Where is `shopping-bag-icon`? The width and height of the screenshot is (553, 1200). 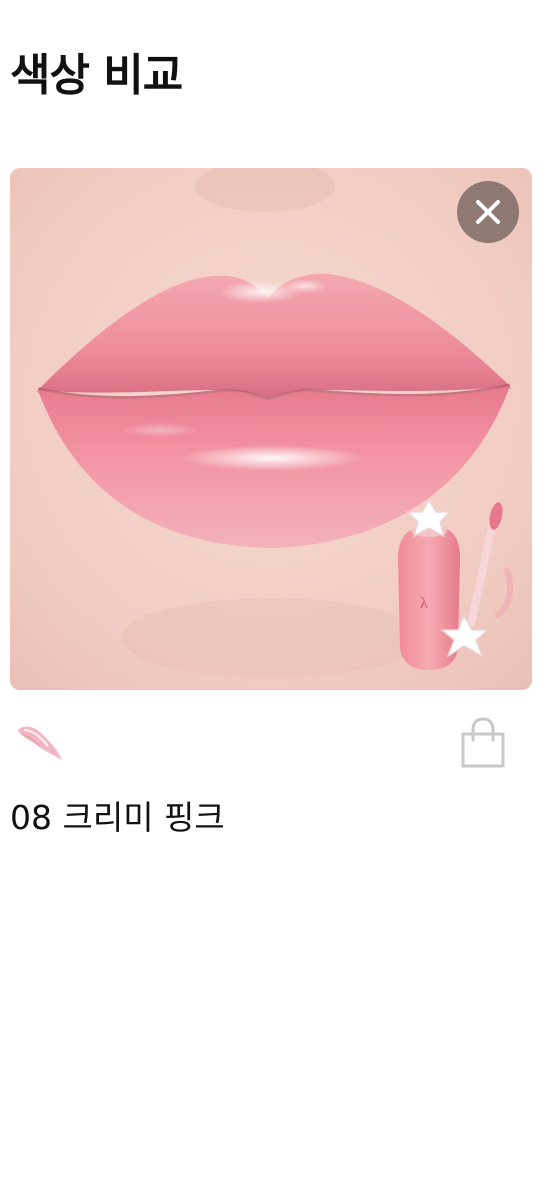
shopping-bag-icon is located at coordinates (483, 743).